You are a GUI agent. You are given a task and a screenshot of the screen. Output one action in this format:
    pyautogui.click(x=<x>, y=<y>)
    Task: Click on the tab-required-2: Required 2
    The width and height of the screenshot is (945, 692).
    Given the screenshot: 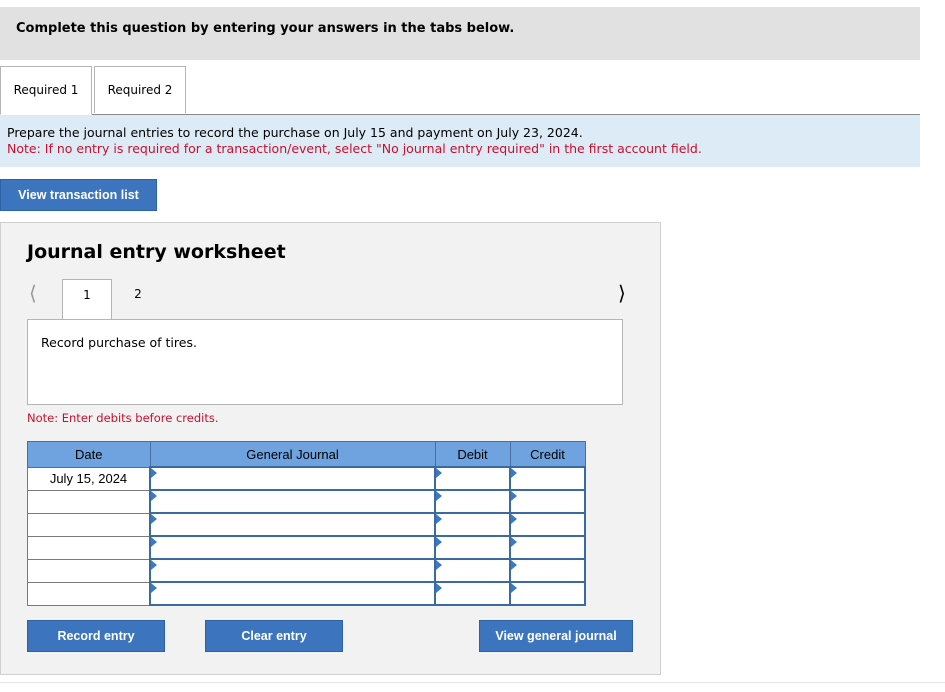 What is the action you would take?
    pyautogui.click(x=140, y=89)
    